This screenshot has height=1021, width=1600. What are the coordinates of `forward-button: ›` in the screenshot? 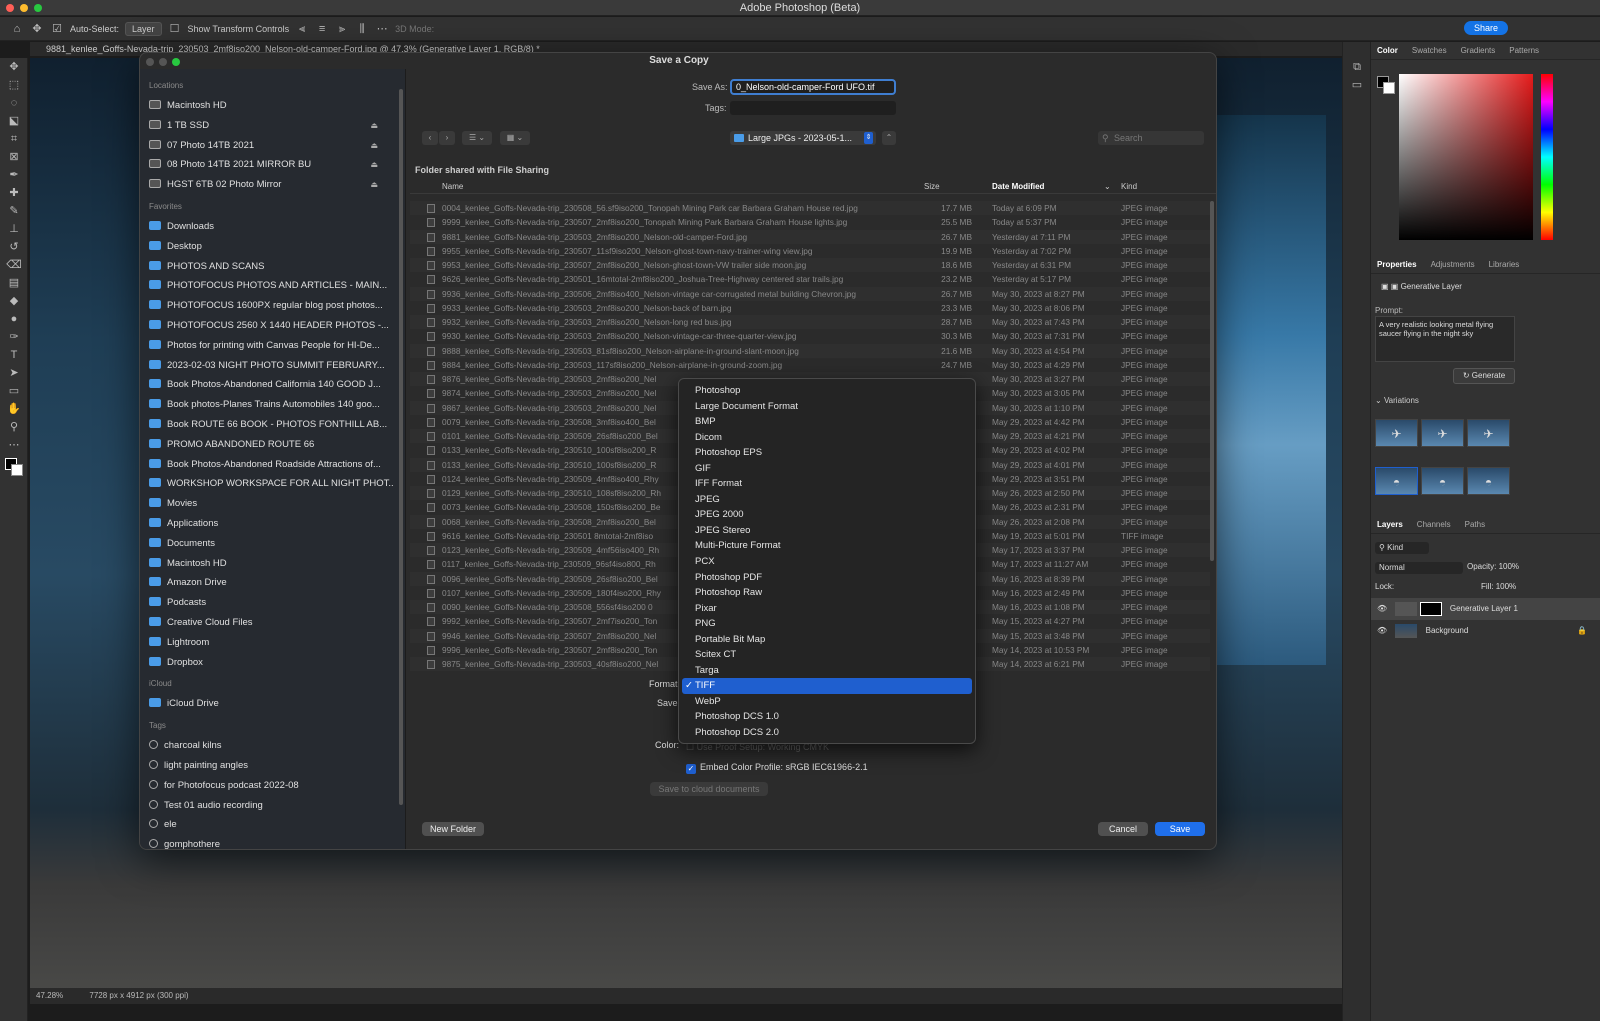 It's located at (447, 138).